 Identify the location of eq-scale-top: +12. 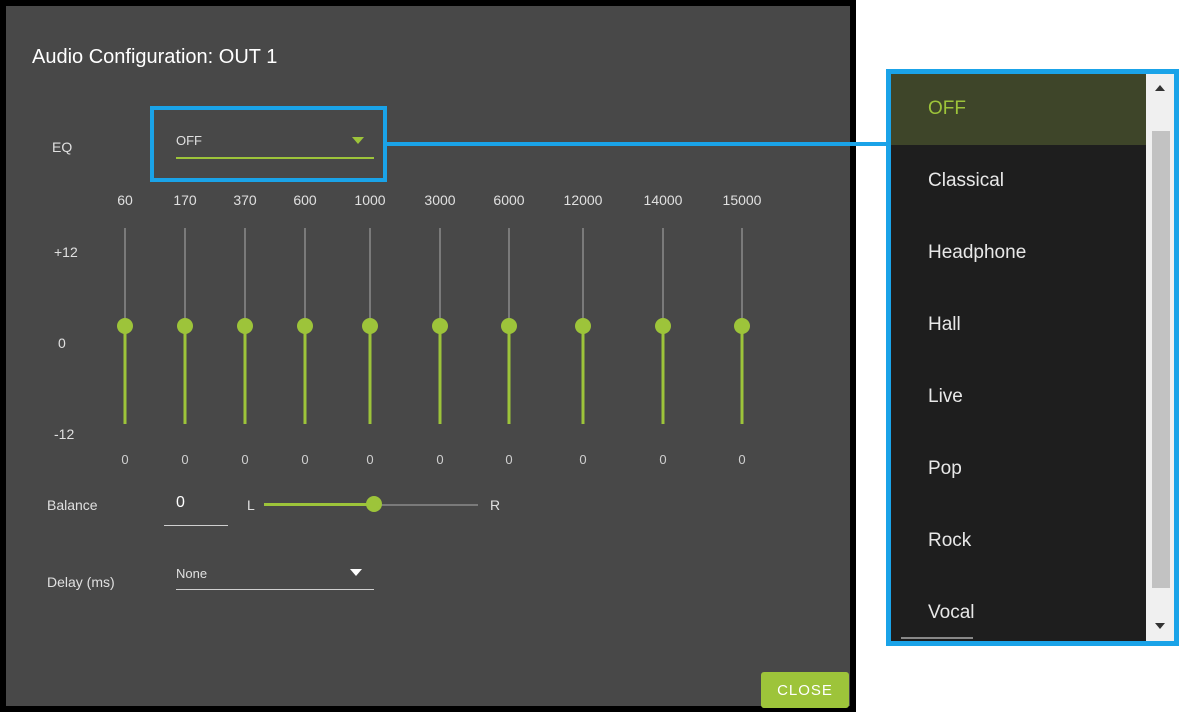
(66, 252).